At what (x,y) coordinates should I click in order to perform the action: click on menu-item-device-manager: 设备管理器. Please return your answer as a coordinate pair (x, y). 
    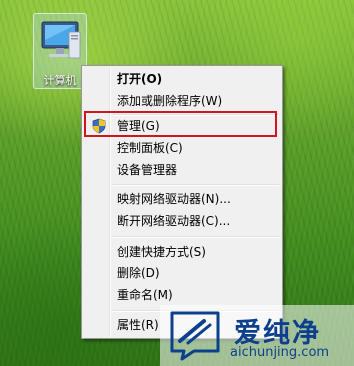
    Looking at the image, I should click on (182, 170).